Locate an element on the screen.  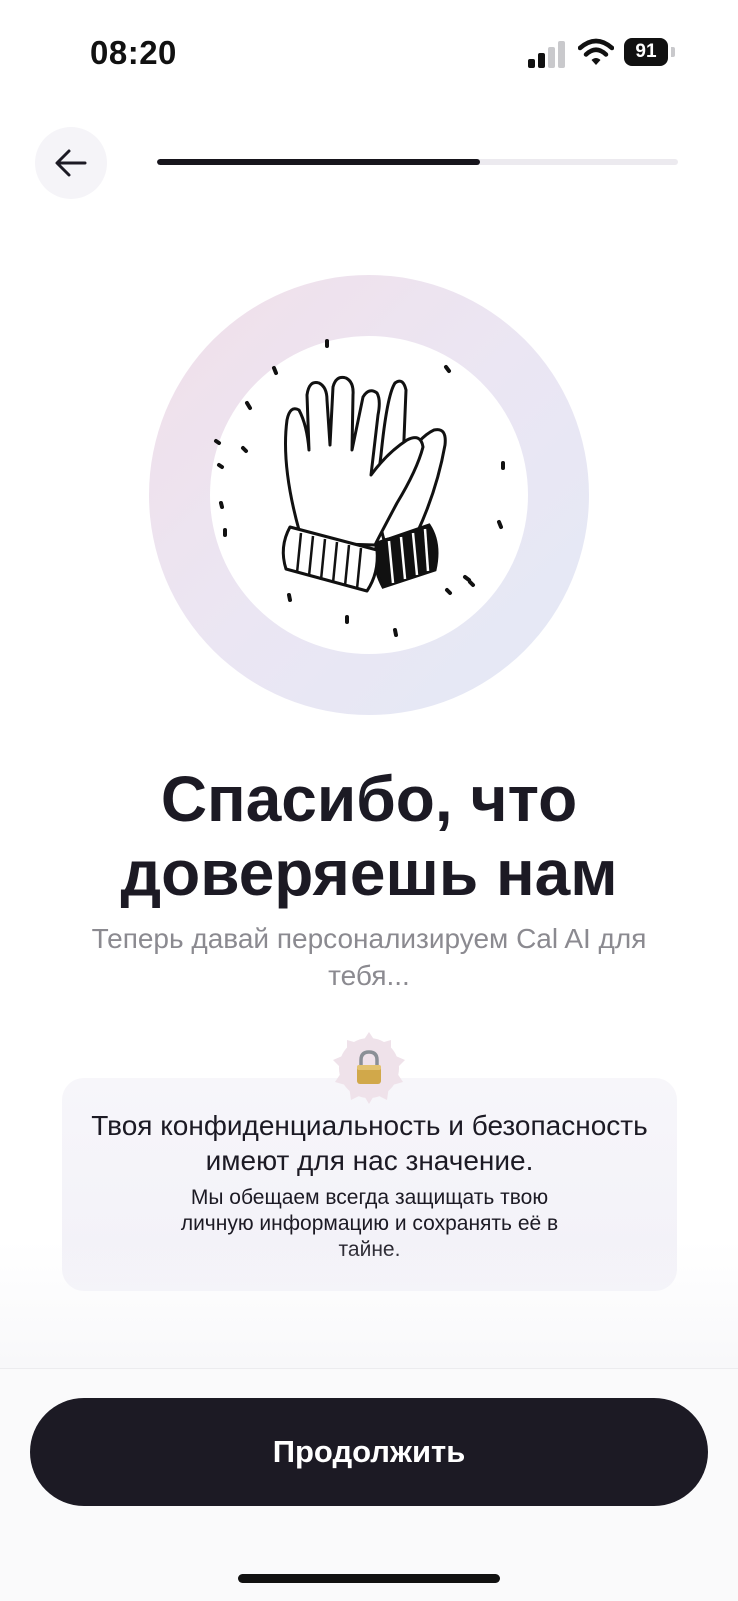
continue-button: Продолжить is located at coordinates (369, 1452).